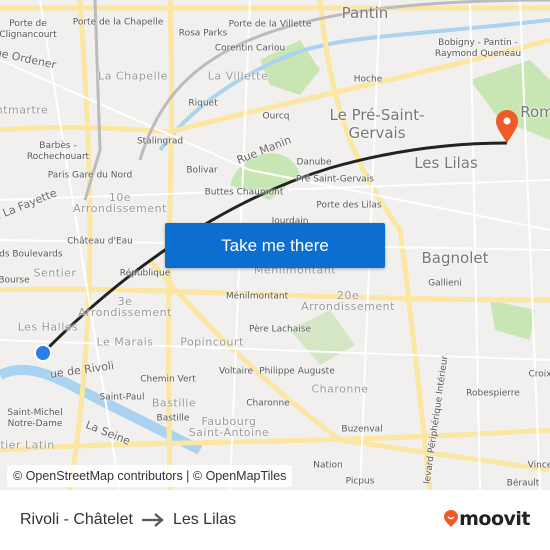  Describe the element at coordinates (297, 371) in the screenshot. I see `map-label: Philippe Auguste` at that location.